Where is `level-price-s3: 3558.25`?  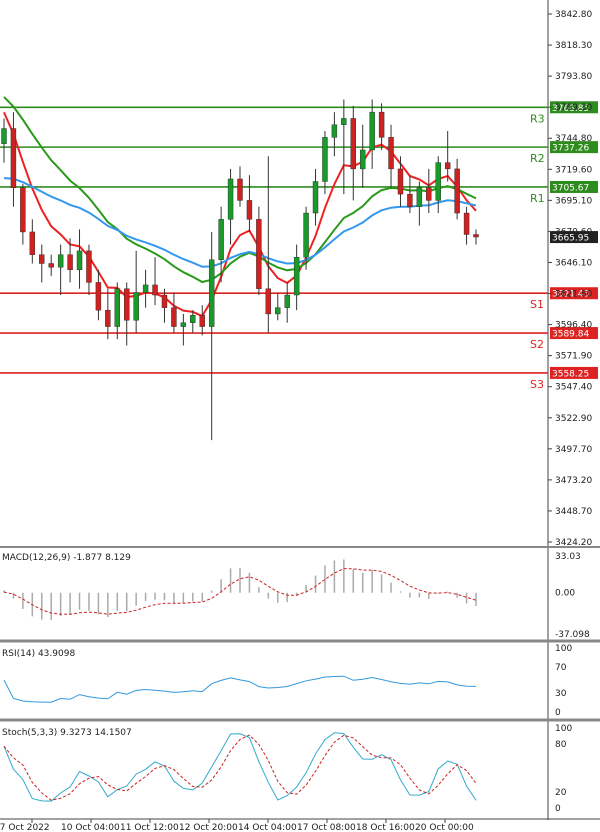
level-price-s3: 3558.25 is located at coordinates (570, 374).